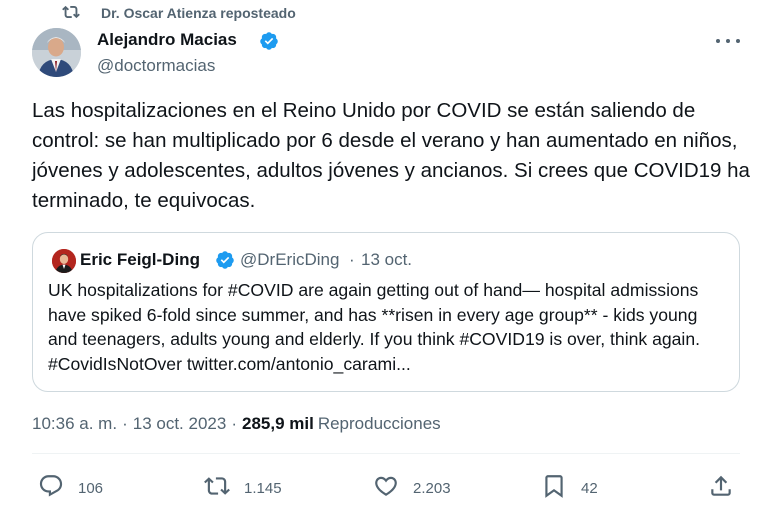 This screenshot has width=766, height=514. Describe the element at coordinates (263, 488) in the screenshot. I see `repost-count: 1.145` at that location.